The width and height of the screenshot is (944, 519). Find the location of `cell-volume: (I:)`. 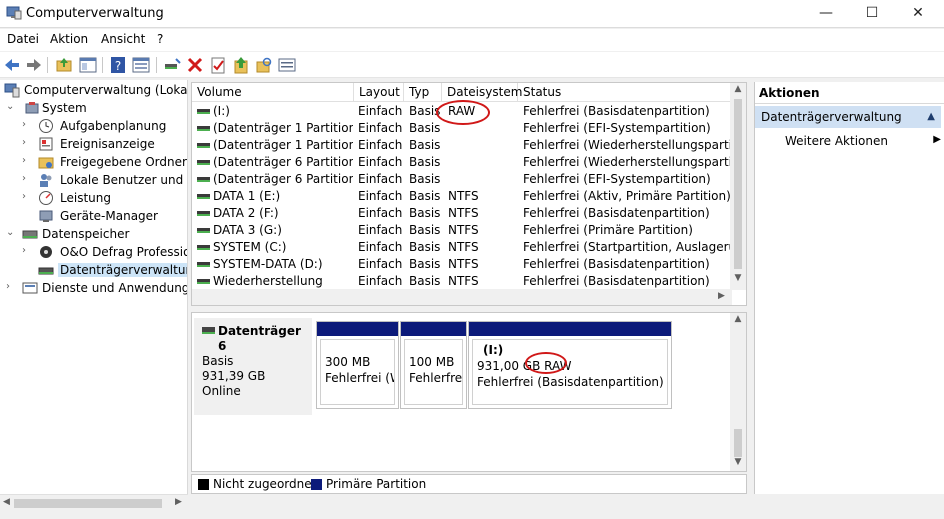

cell-volume: (I:) is located at coordinates (221, 111).